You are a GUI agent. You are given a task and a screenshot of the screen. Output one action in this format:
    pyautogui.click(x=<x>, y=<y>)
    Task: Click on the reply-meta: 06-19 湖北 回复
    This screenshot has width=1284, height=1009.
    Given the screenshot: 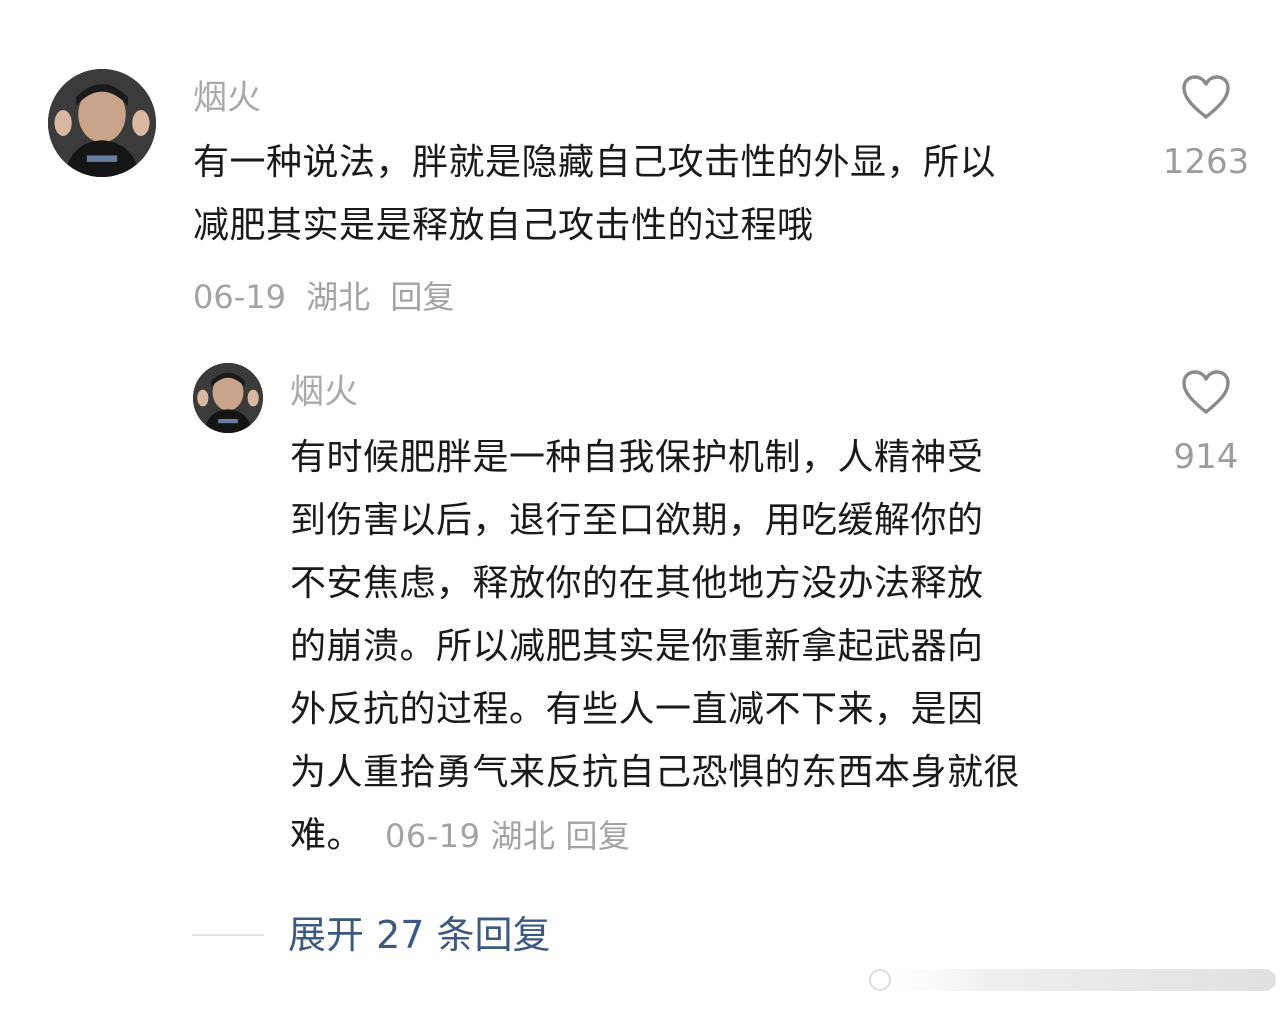 What is the action you would take?
    pyautogui.click(x=513, y=836)
    